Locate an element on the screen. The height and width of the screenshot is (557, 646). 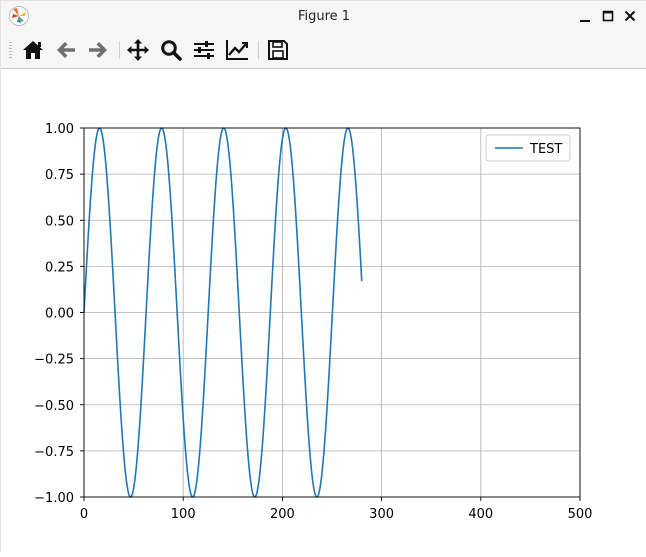
x-tick-label: 100 is located at coordinates (183, 514).